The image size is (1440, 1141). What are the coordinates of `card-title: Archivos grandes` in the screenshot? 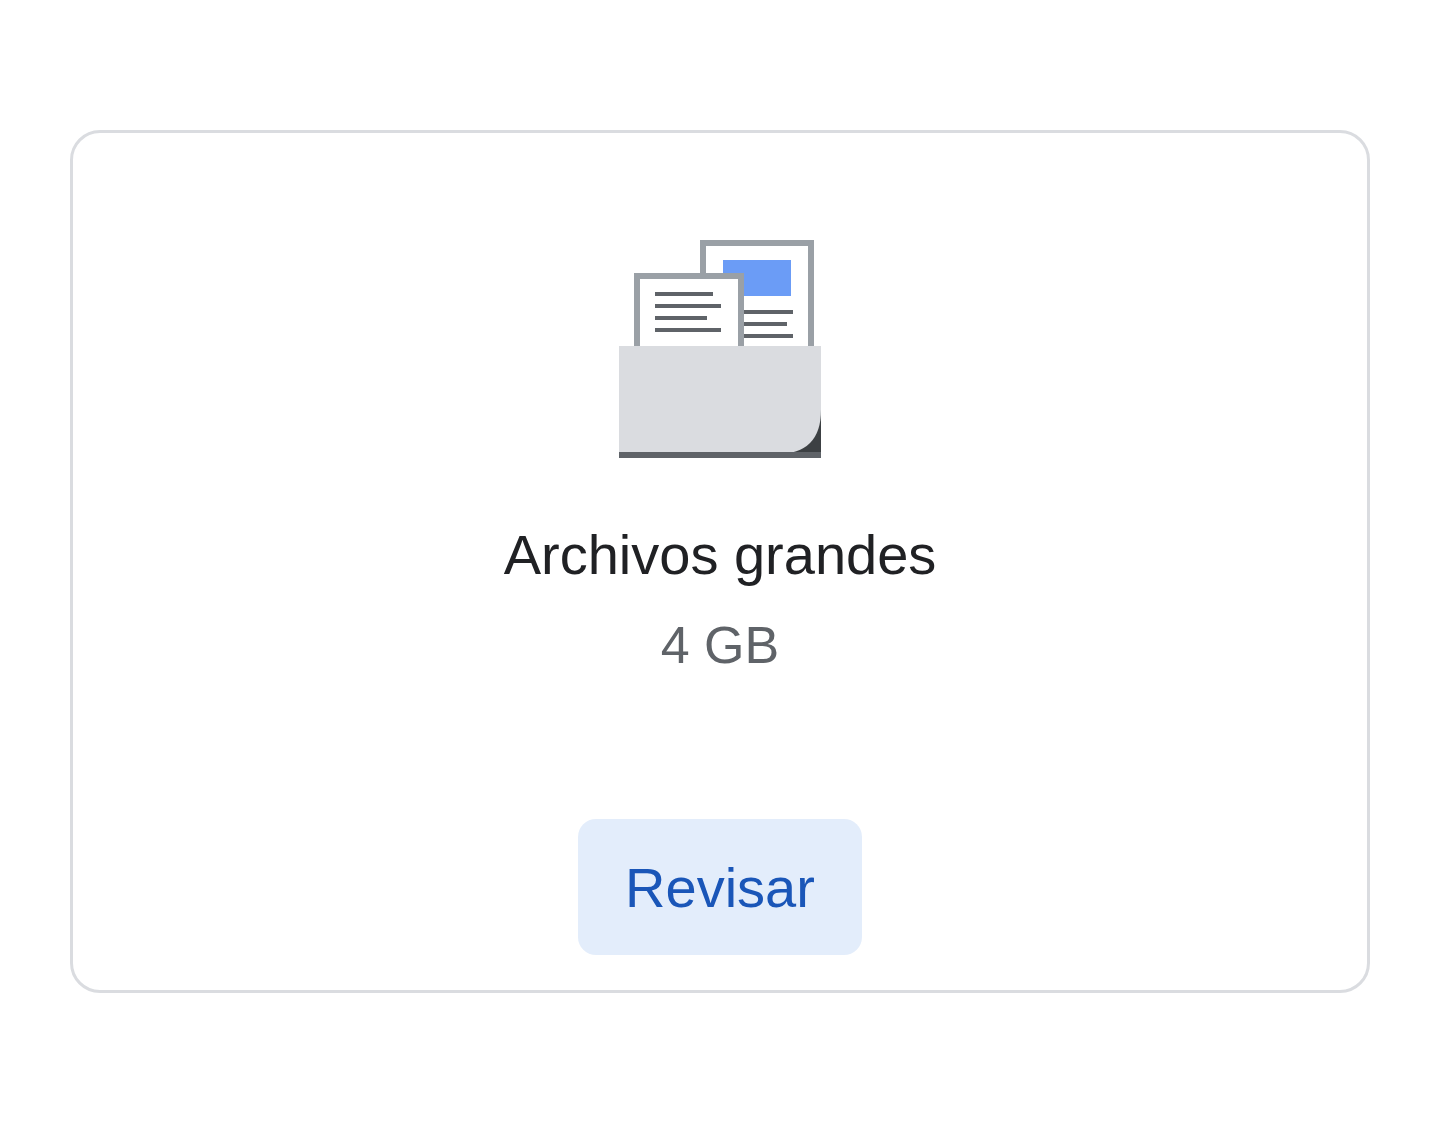 It's located at (720, 555).